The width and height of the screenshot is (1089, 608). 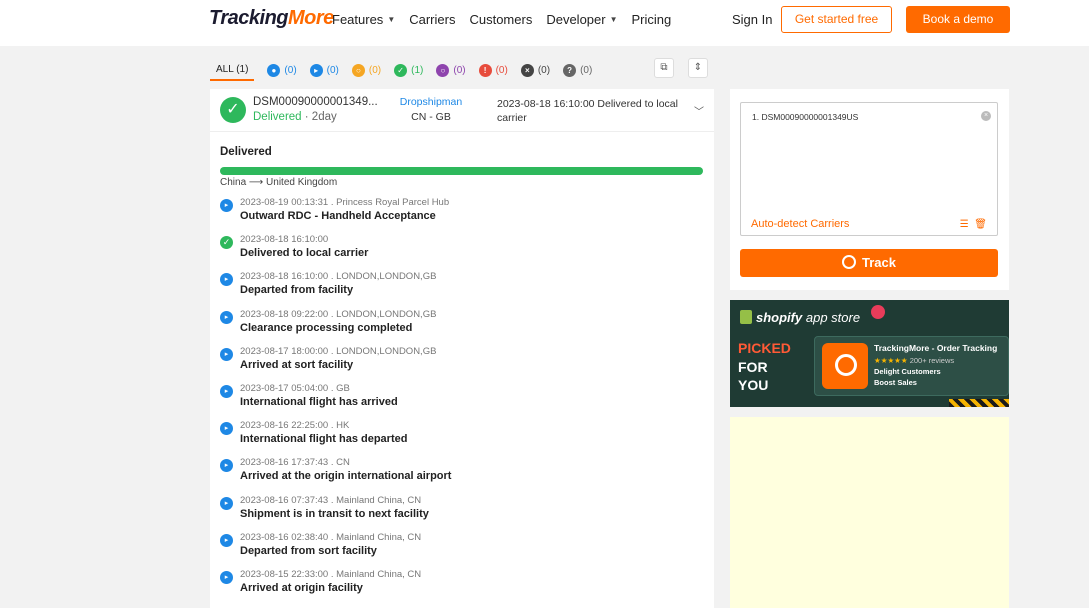 I want to click on shopify-app-store-logo: shopify app store, so click(x=800, y=317).